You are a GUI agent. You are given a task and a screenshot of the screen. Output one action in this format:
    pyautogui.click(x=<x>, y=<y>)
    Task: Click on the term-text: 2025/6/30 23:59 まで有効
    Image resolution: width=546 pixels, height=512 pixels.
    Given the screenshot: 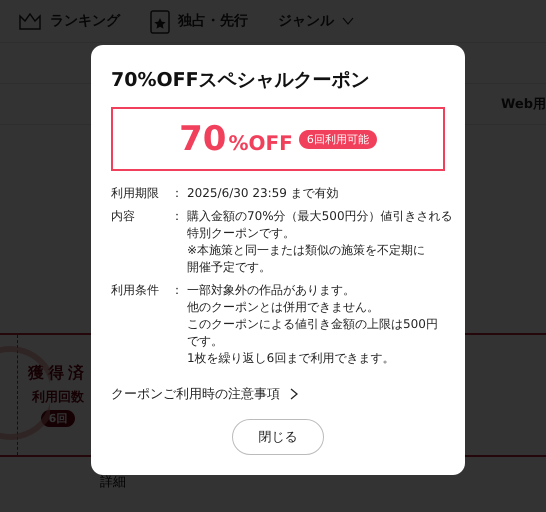 What is the action you would take?
    pyautogui.click(x=263, y=193)
    